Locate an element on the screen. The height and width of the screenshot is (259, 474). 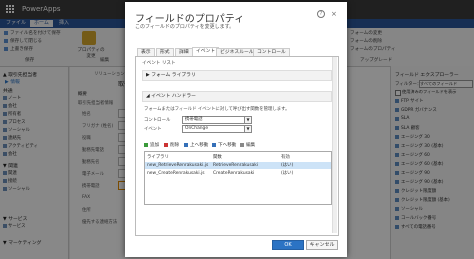
move-down-button: 下へ移動 is located at coordinates (227, 145).